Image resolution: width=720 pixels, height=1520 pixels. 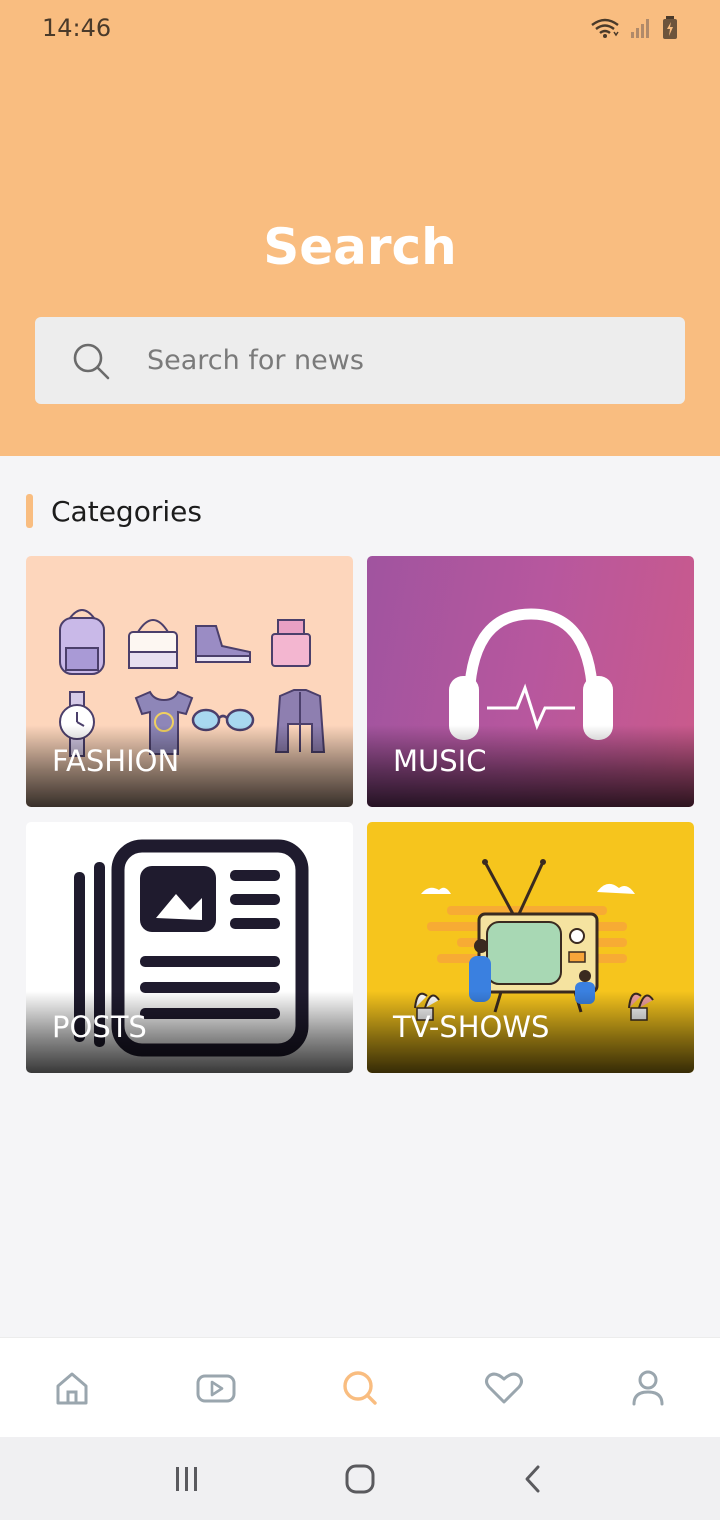 I want to click on nav-search, so click(x=360, y=1388).